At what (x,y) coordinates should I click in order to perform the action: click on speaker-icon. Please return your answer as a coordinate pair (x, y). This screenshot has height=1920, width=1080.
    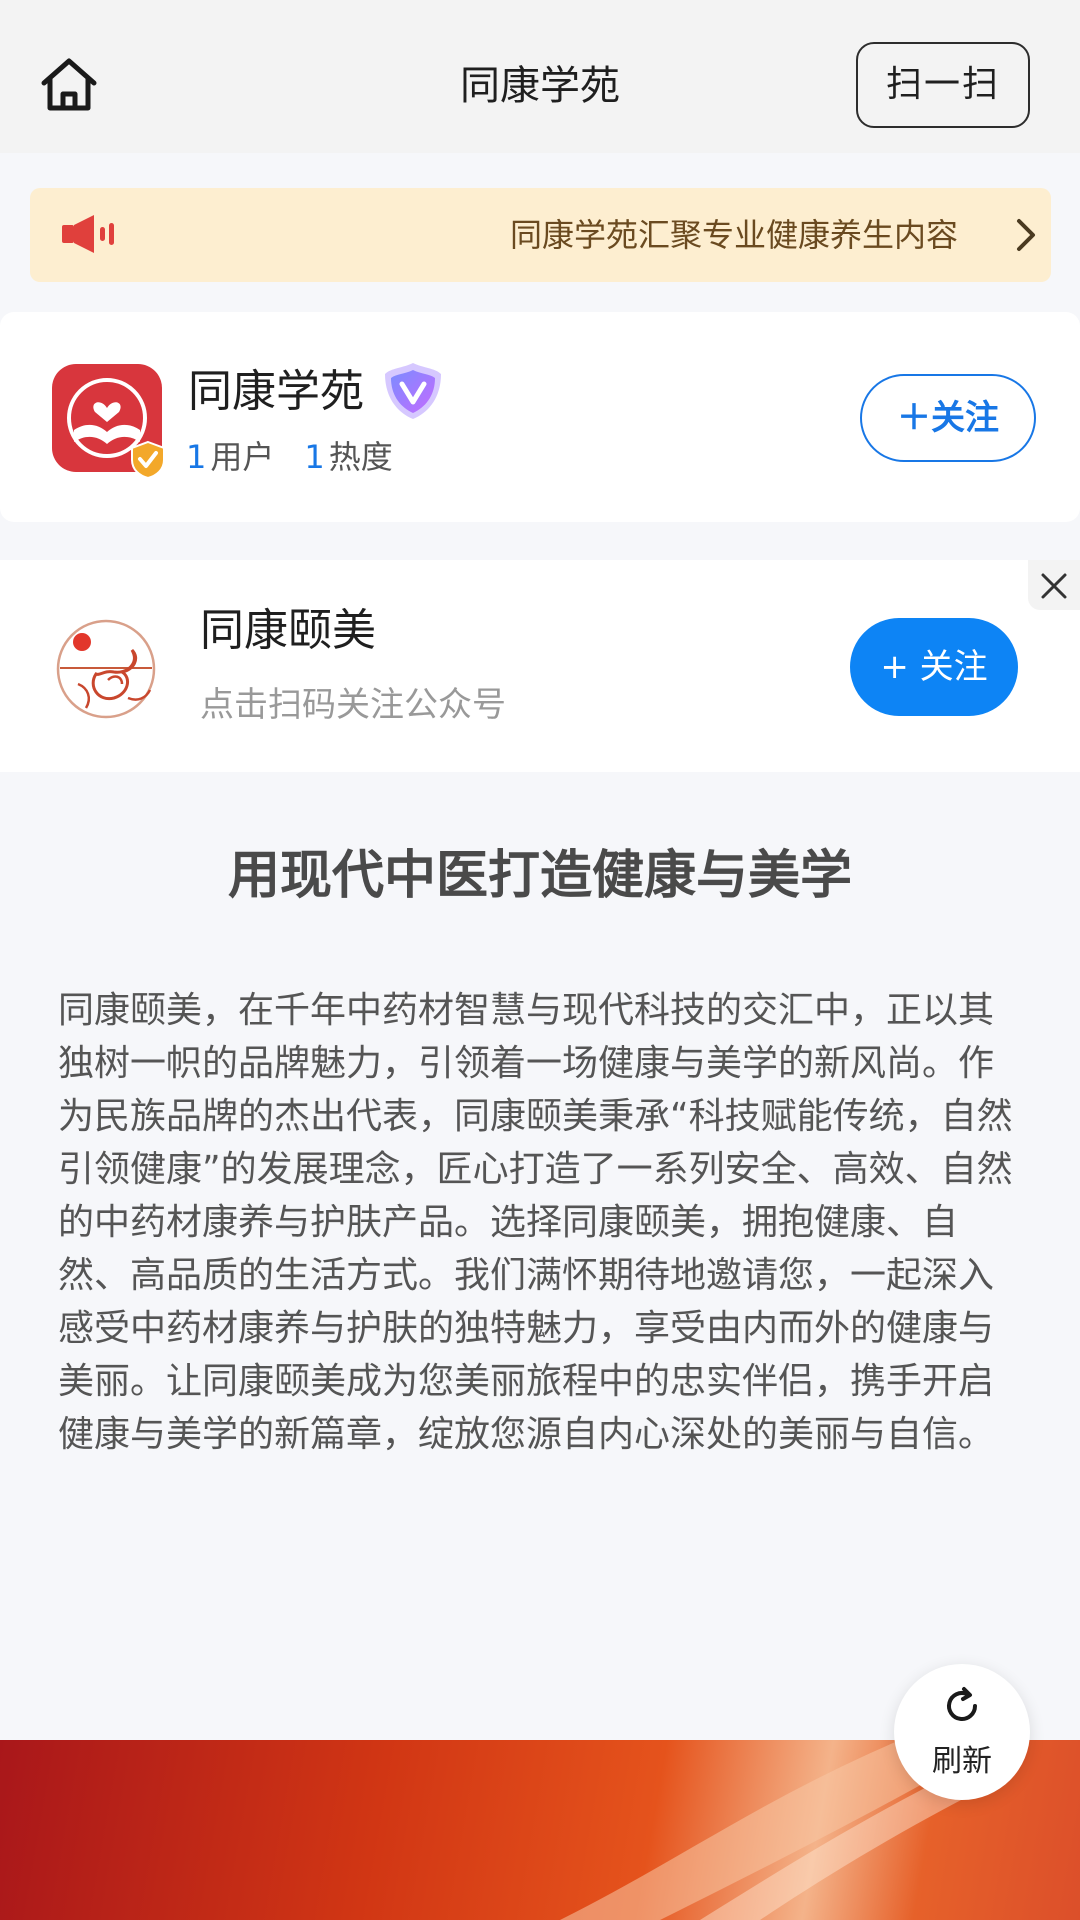
    Looking at the image, I should click on (88, 234).